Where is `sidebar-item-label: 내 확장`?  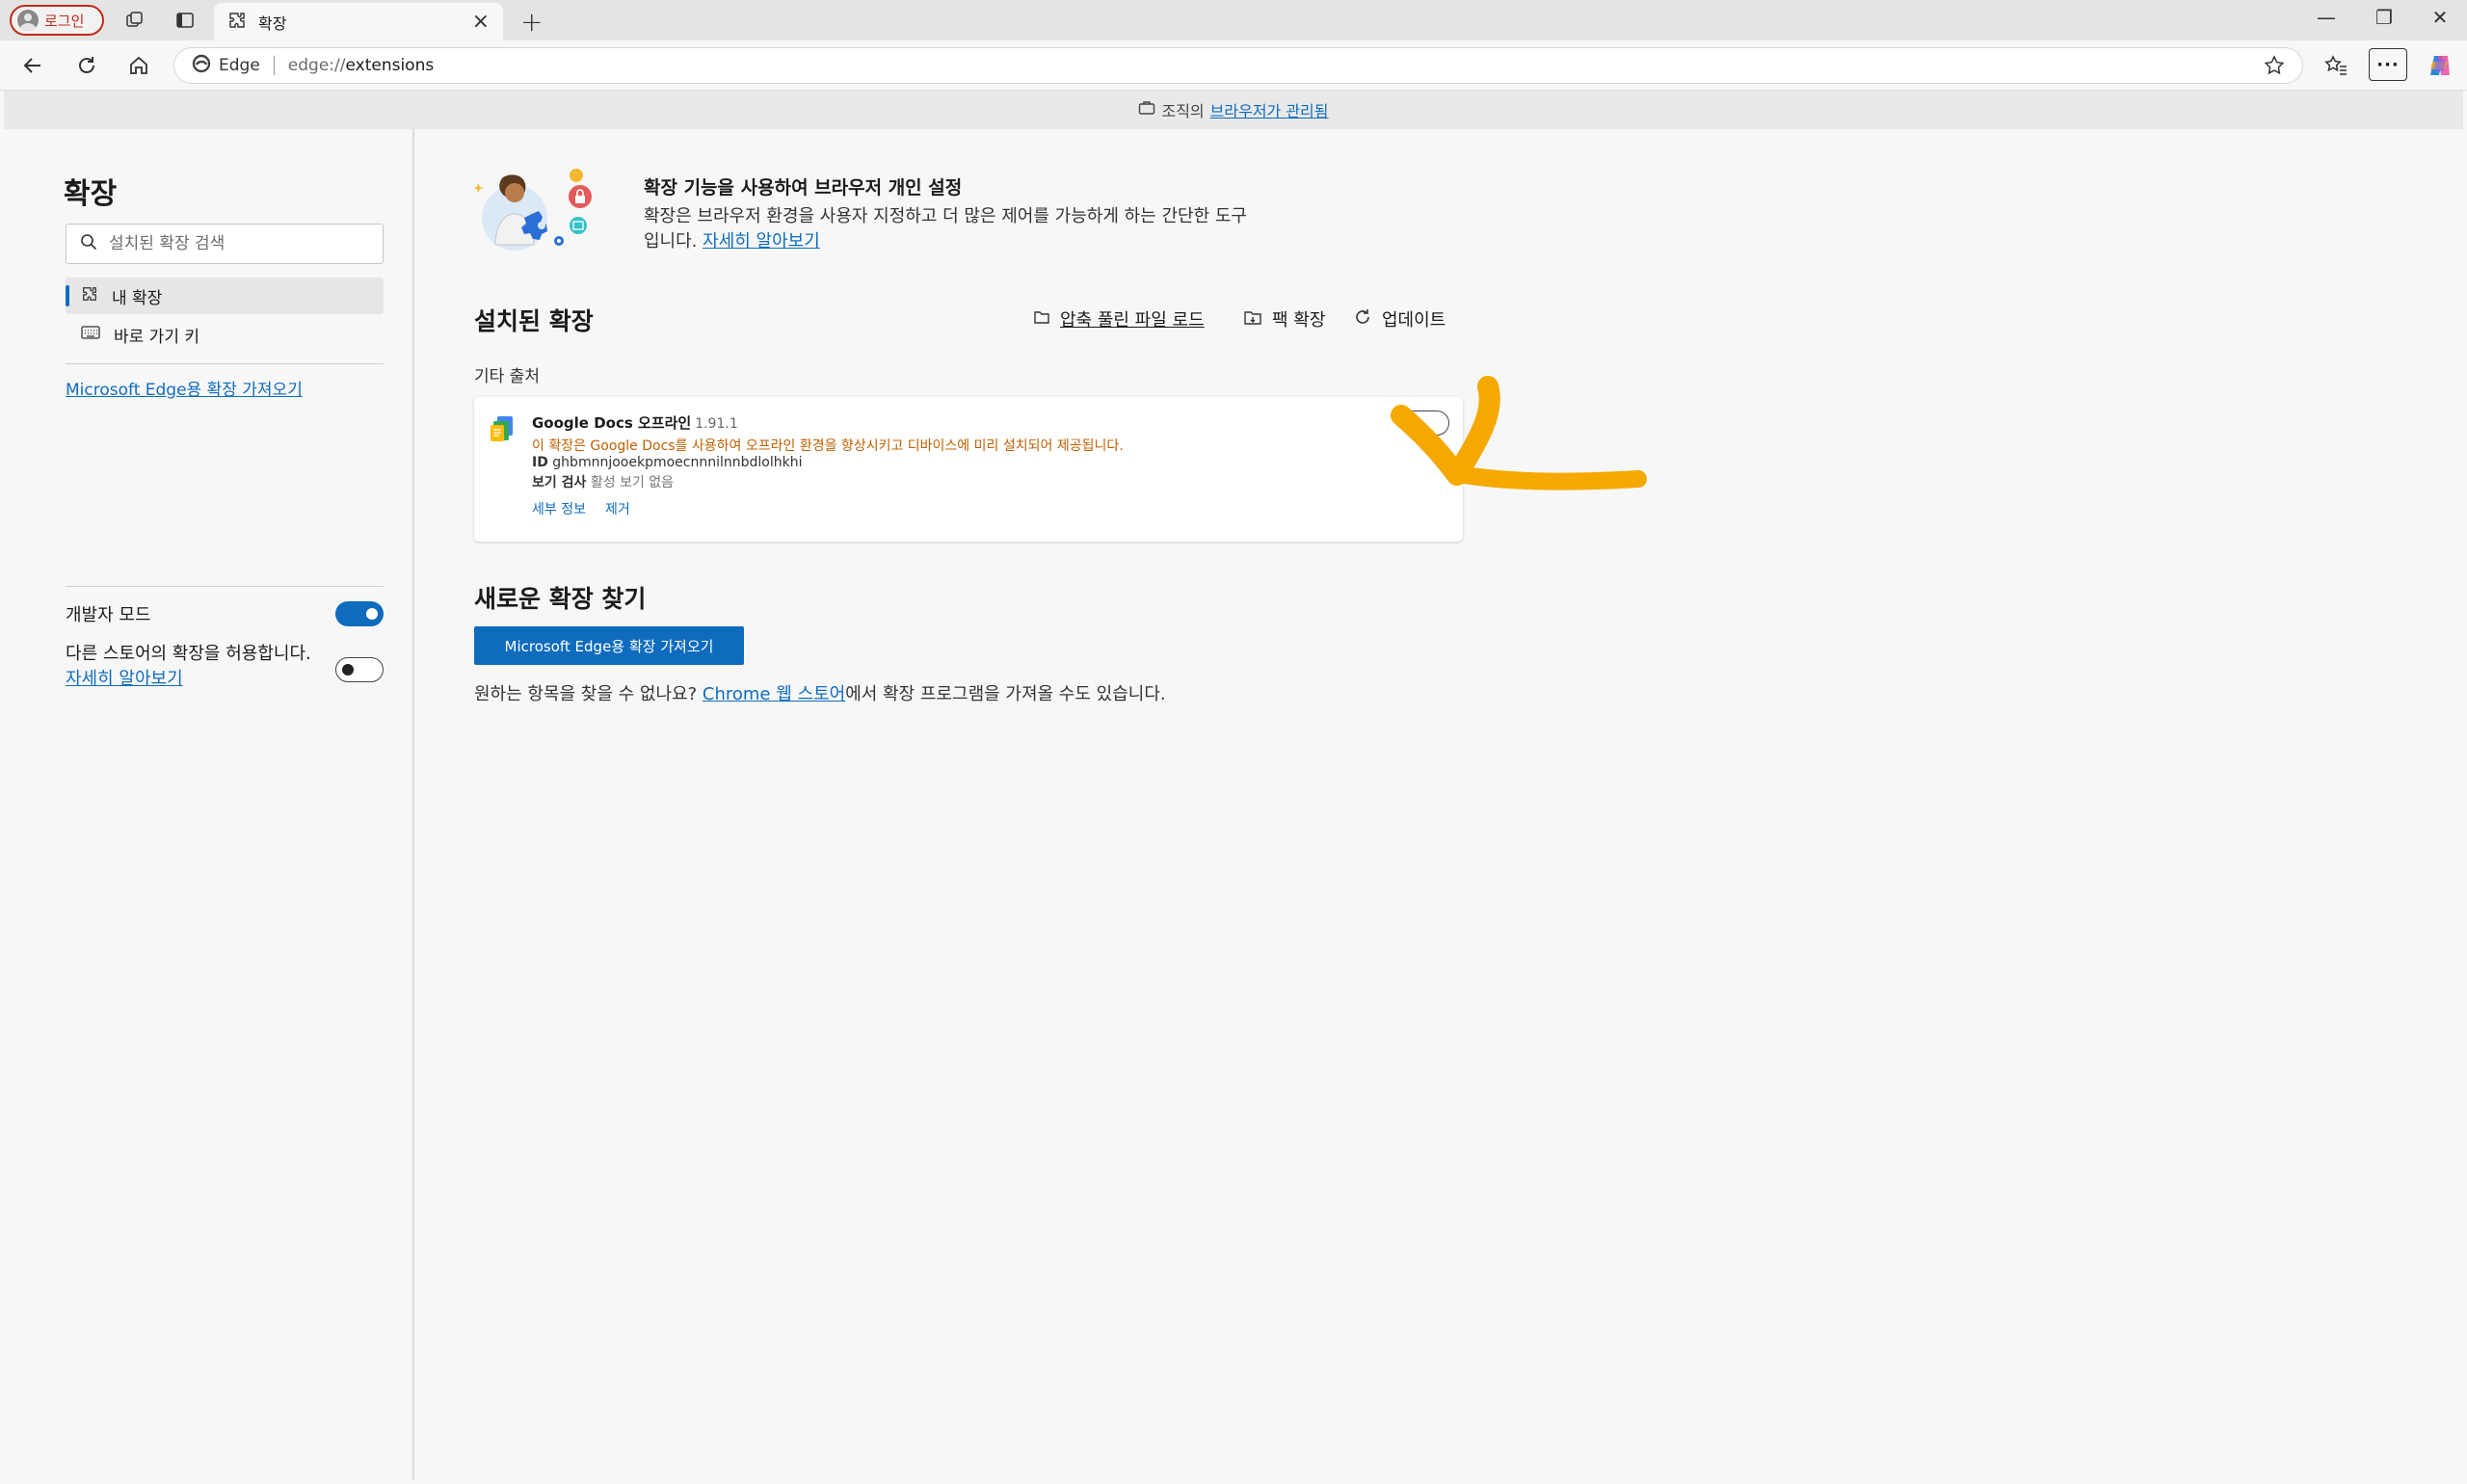 sidebar-item-label: 내 확장 is located at coordinates (137, 298).